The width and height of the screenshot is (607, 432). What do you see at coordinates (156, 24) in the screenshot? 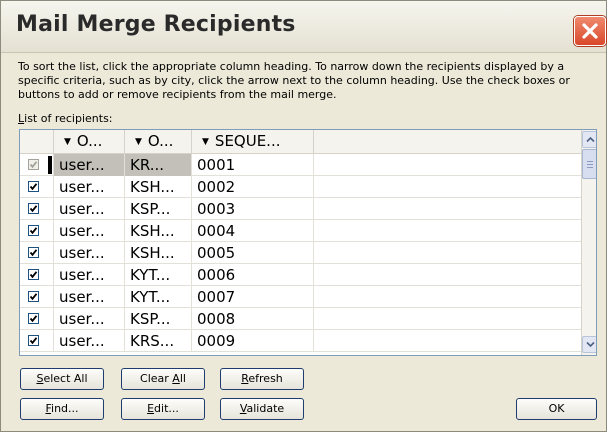
I see `dialog-title: Mail Merge Recipients` at bounding box center [156, 24].